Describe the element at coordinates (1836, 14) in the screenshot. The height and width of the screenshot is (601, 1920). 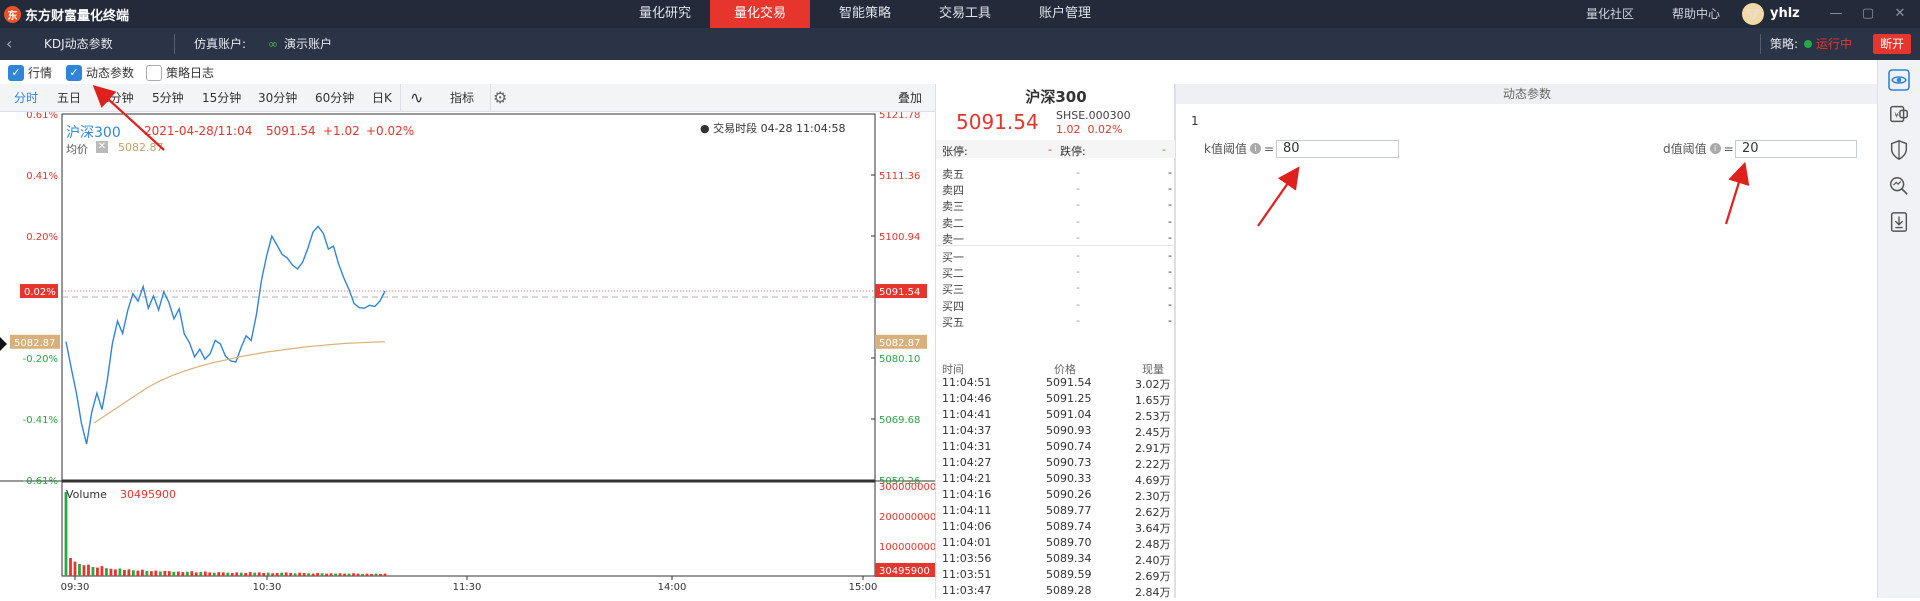
I see `minimize-icon: —` at that location.